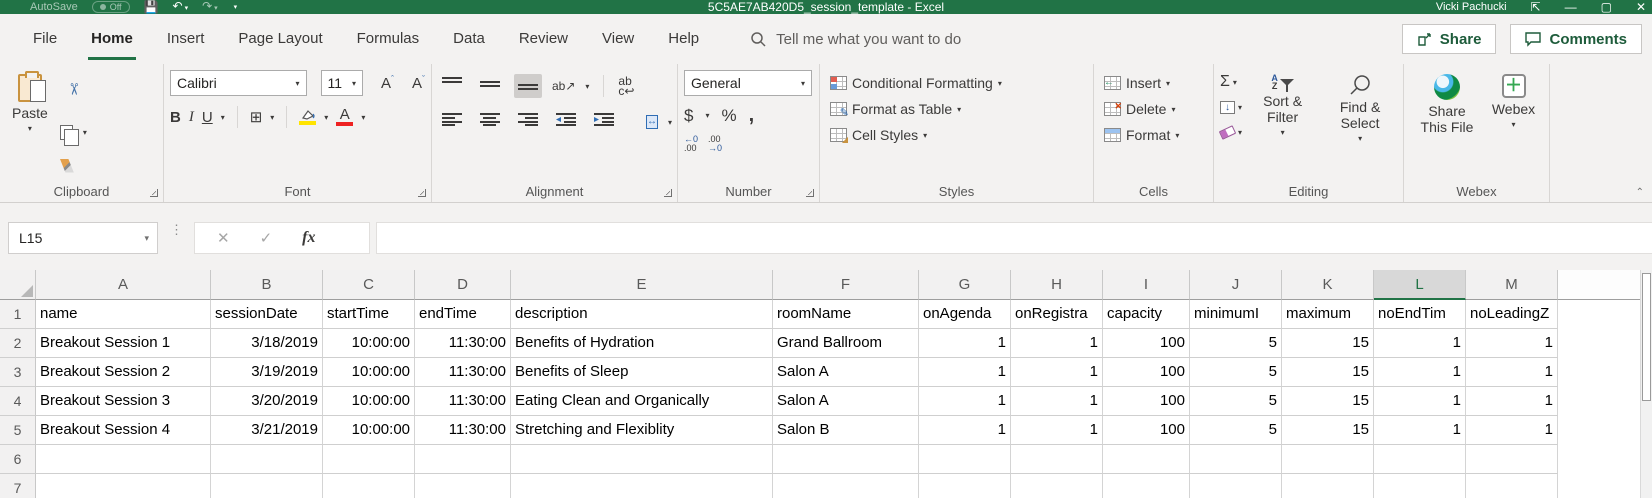 This screenshot has height=498, width=1652. Describe the element at coordinates (1328, 486) in the screenshot. I see `cell-K7` at that location.